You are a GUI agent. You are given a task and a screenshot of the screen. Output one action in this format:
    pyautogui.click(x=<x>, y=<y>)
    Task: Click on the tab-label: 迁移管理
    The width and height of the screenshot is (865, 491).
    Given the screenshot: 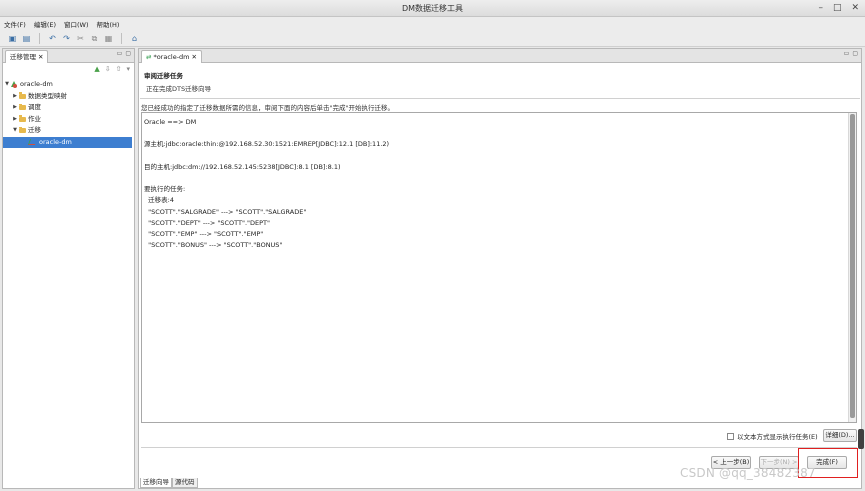 What is the action you would take?
    pyautogui.click(x=23, y=57)
    